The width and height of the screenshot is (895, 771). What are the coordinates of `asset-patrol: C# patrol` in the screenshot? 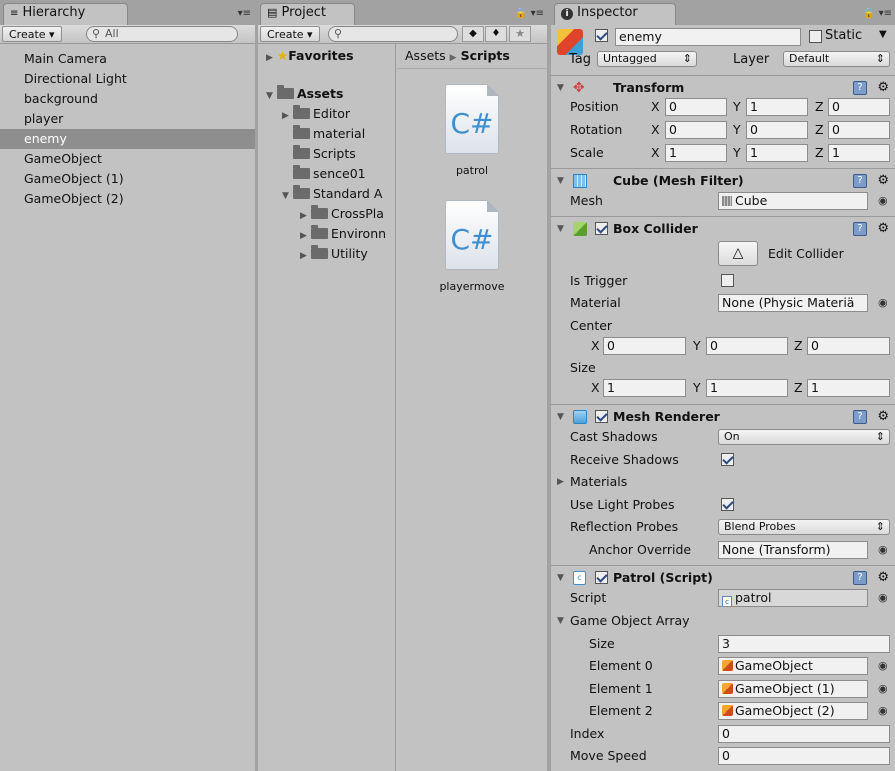 It's located at (472, 130).